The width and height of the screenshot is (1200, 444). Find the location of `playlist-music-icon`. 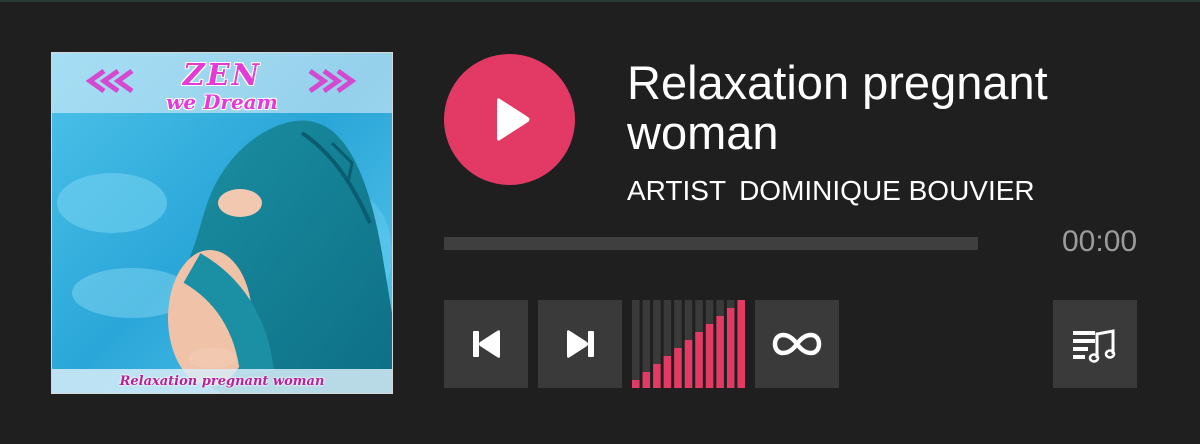

playlist-music-icon is located at coordinates (1094, 346).